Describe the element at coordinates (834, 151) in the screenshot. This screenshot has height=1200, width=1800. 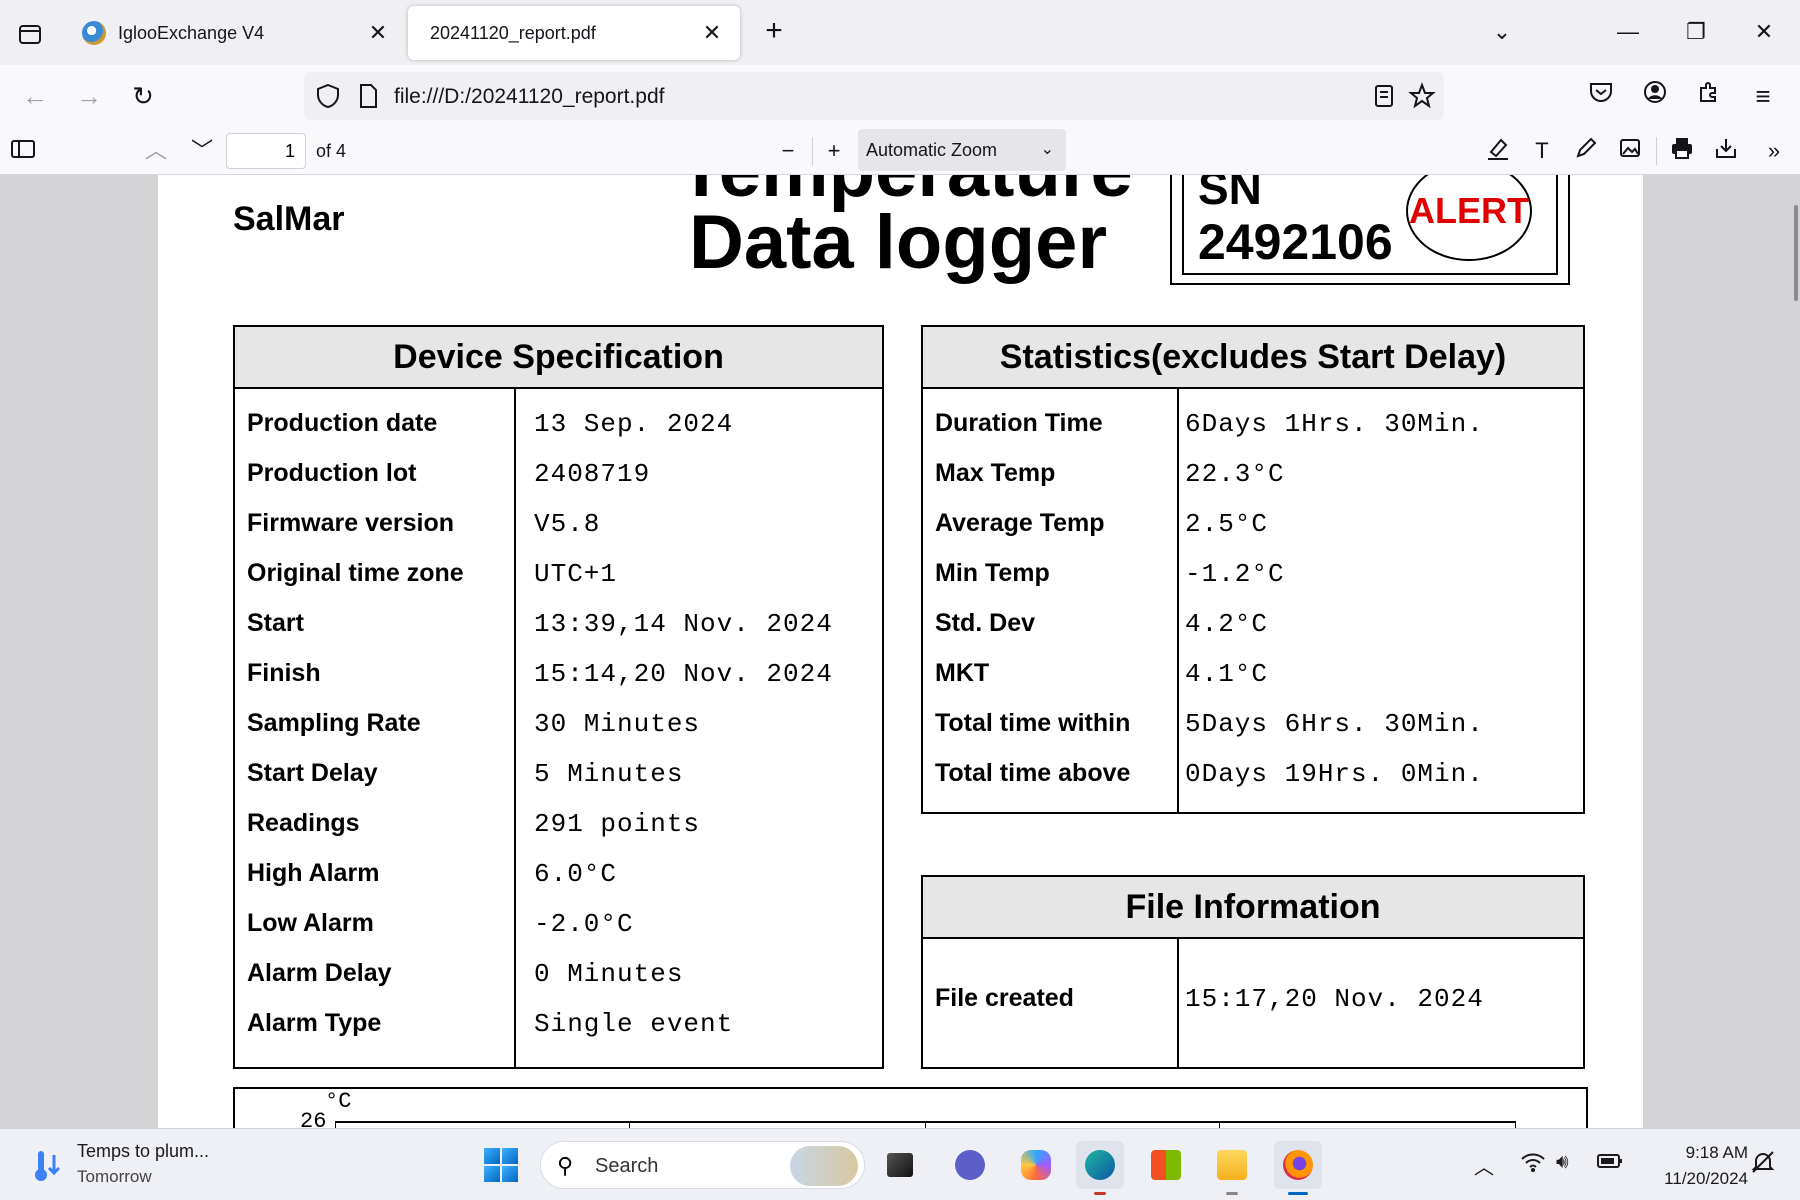
I see `zoom-in-button: +` at that location.